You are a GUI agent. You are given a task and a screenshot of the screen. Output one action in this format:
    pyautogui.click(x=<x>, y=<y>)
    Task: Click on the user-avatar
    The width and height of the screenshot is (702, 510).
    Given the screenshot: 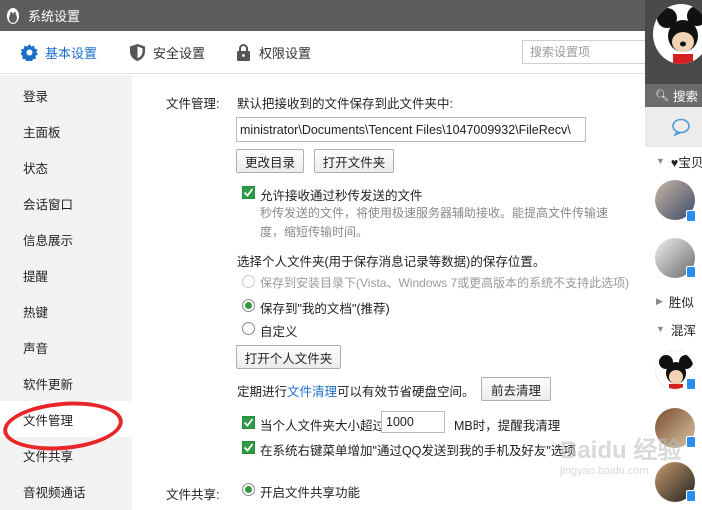 What is the action you would take?
    pyautogui.click(x=677, y=34)
    